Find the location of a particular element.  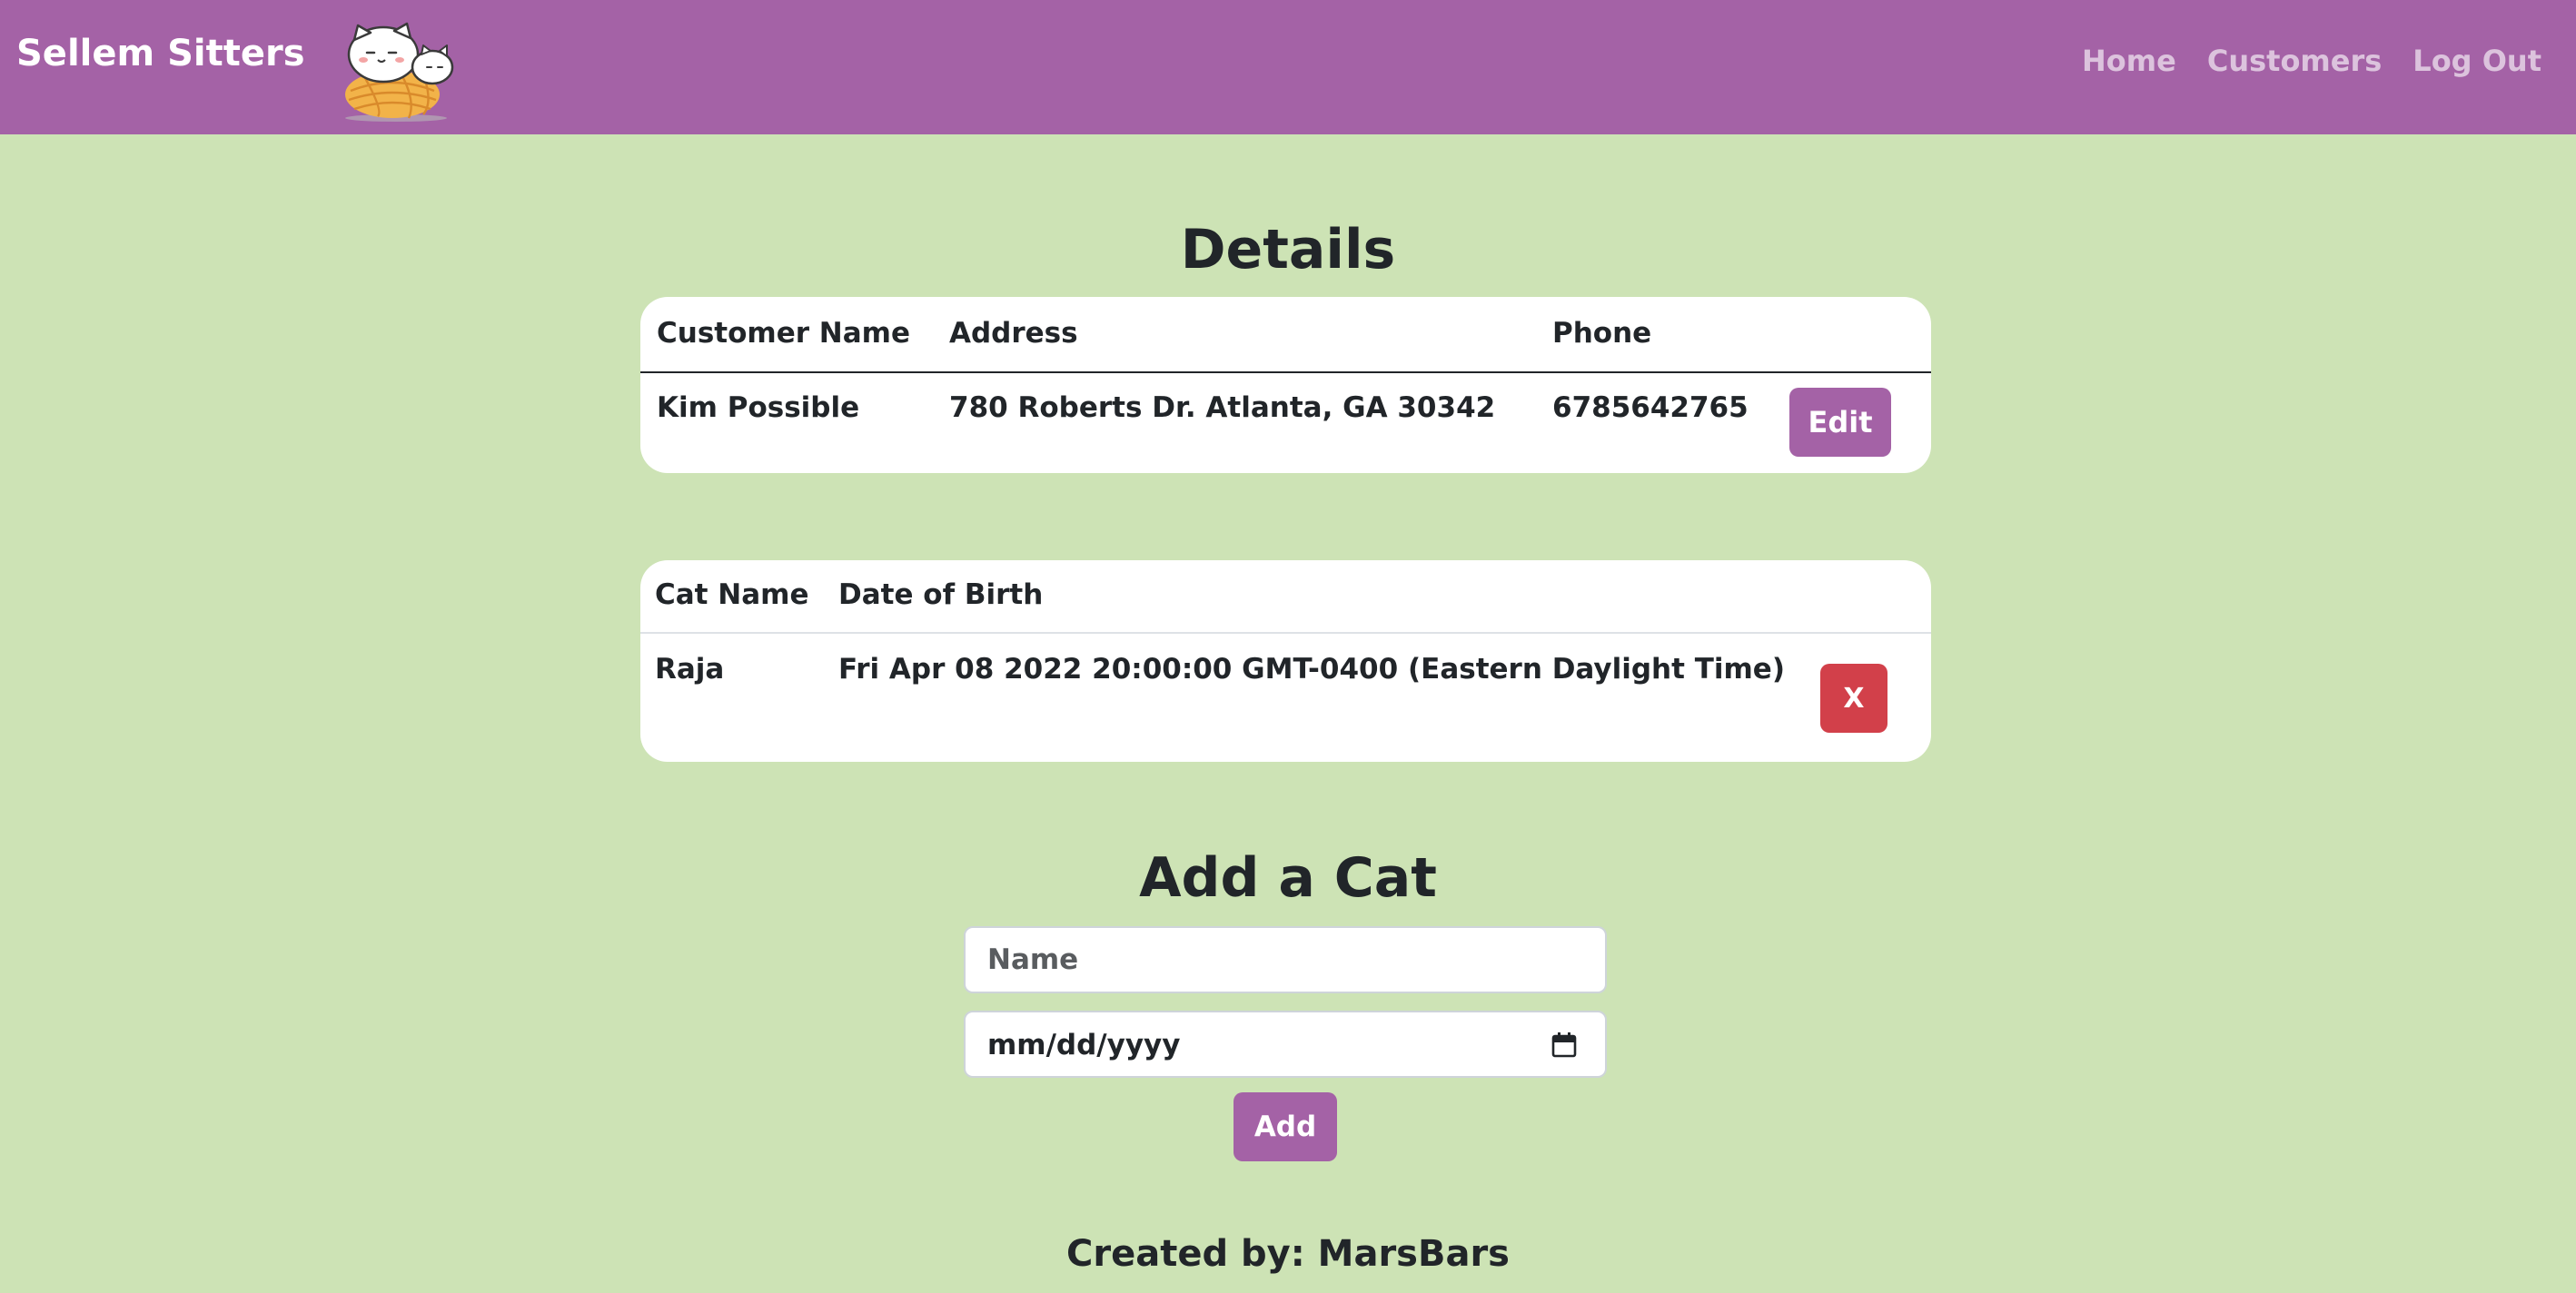

header-divider is located at coordinates (1285, 372).